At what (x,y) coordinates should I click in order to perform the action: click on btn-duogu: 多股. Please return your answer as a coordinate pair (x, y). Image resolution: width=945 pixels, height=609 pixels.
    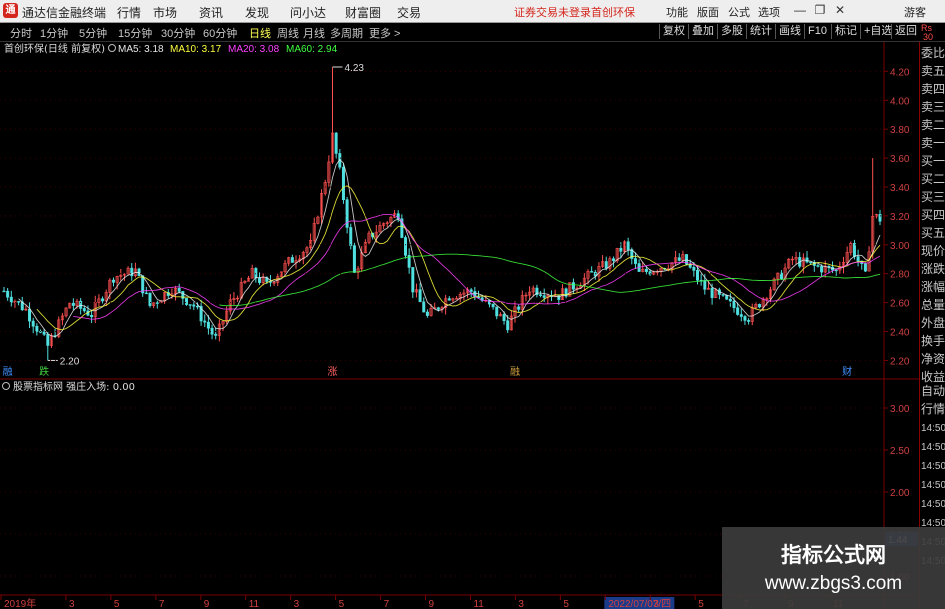
    Looking at the image, I should click on (731, 31).